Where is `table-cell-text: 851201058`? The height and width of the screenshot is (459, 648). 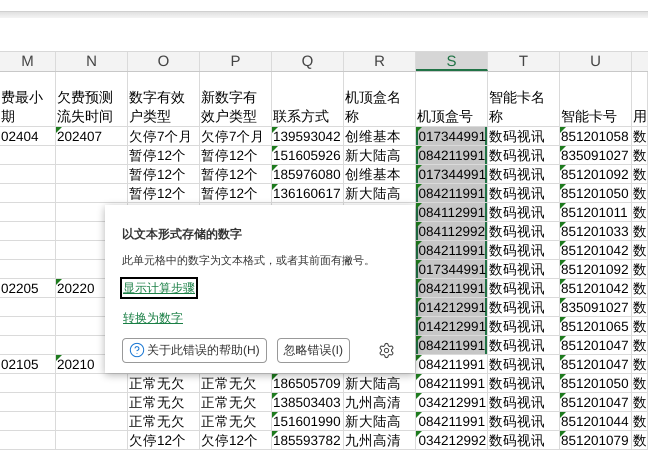
table-cell-text: 851201058 is located at coordinates (595, 137).